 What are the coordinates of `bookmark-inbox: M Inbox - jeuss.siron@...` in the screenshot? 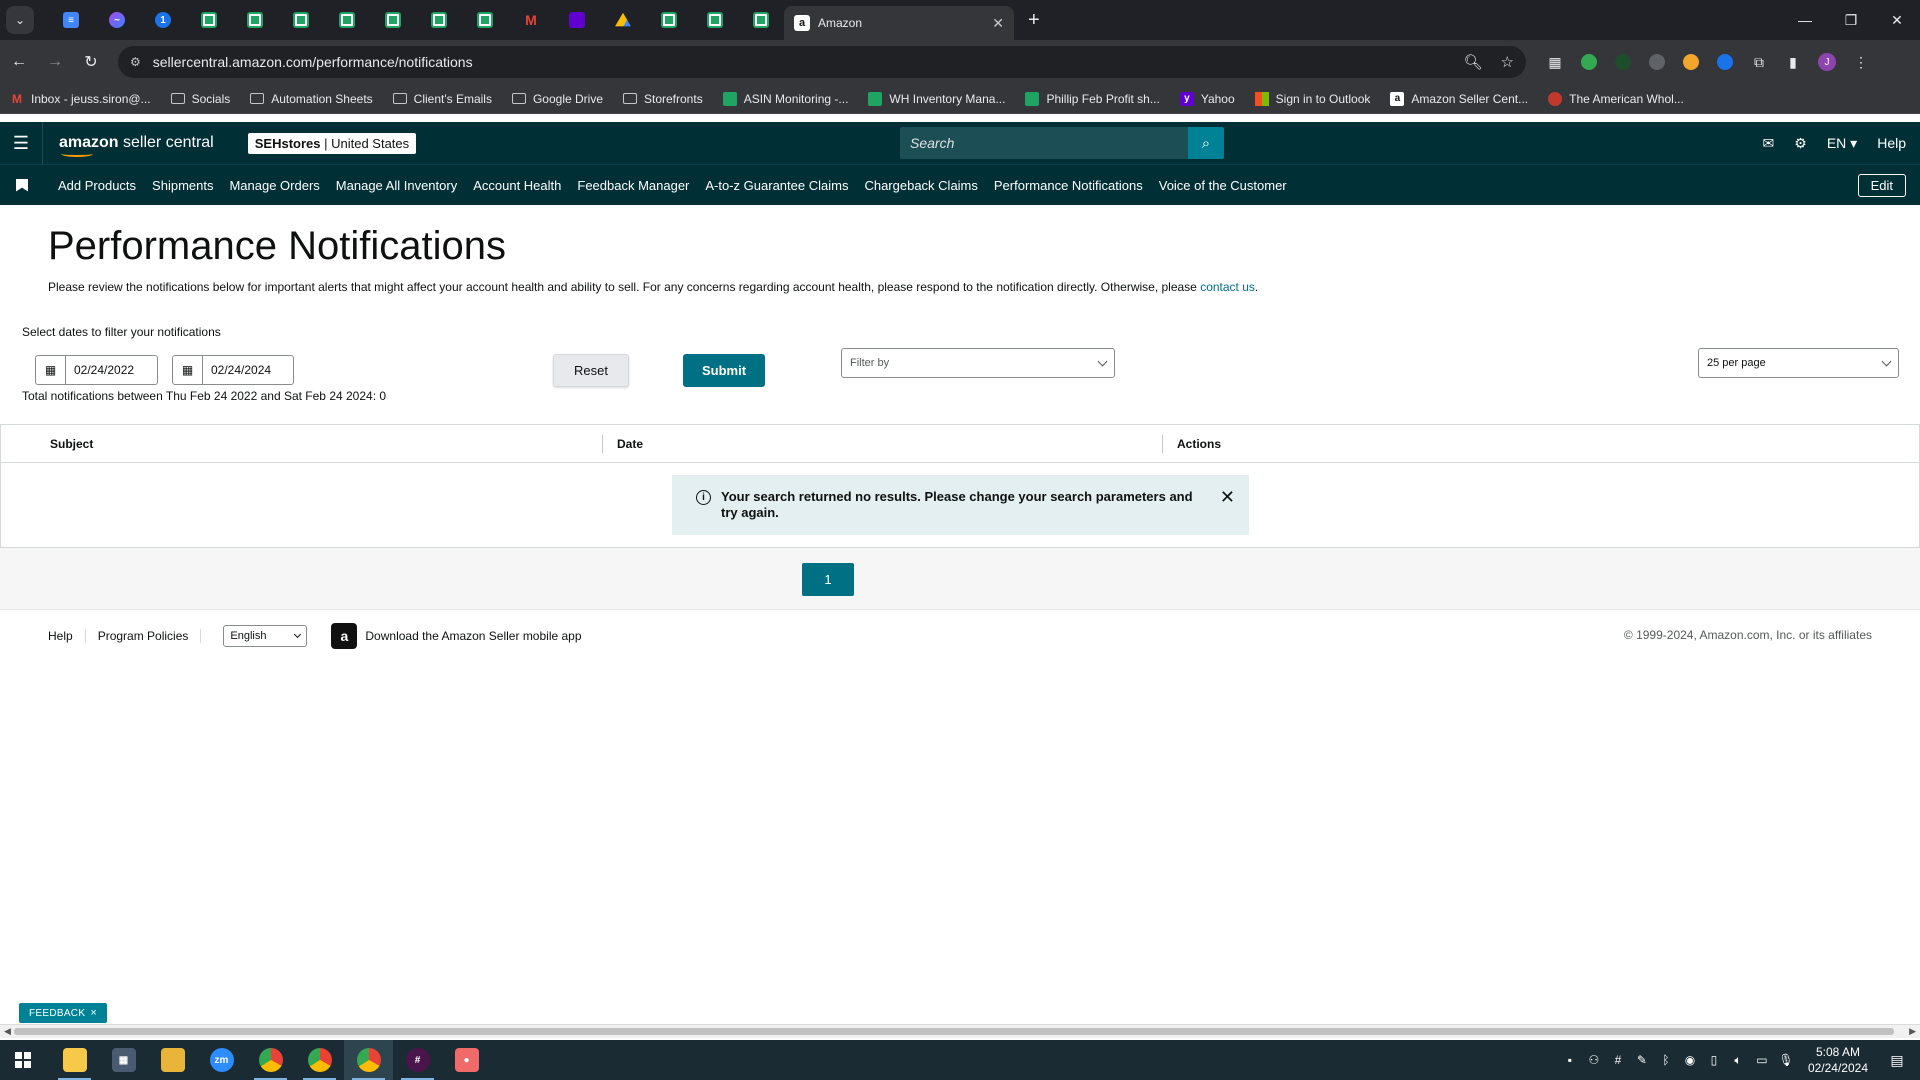 It's located at (80, 99).